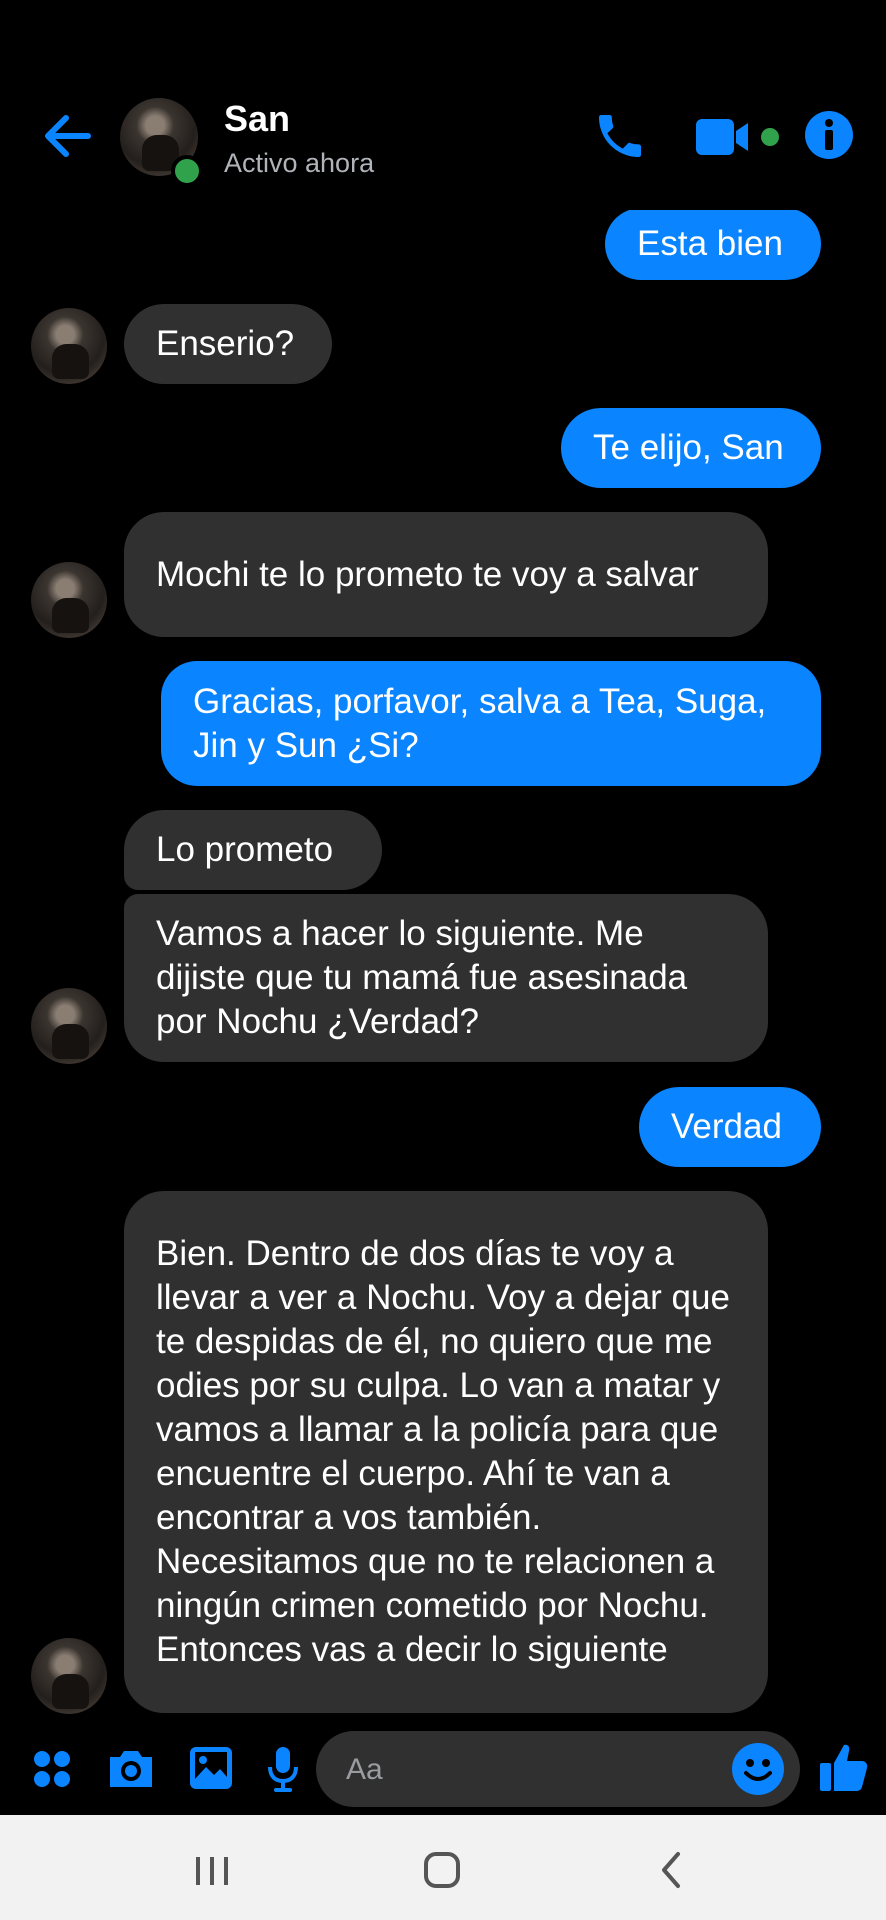  I want to click on message-input-box, so click(558, 1769).